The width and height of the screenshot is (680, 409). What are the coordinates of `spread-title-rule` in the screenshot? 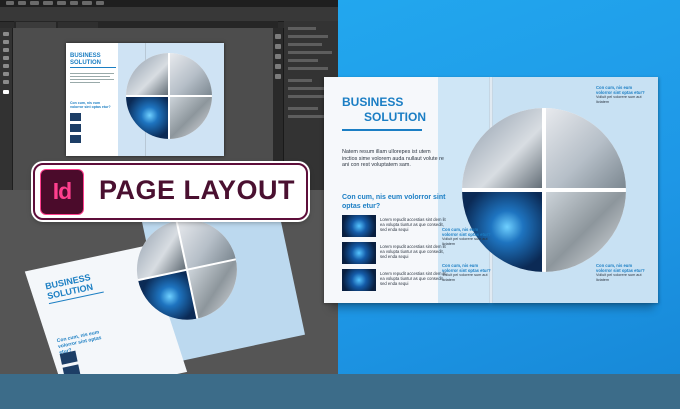 It's located at (93, 67).